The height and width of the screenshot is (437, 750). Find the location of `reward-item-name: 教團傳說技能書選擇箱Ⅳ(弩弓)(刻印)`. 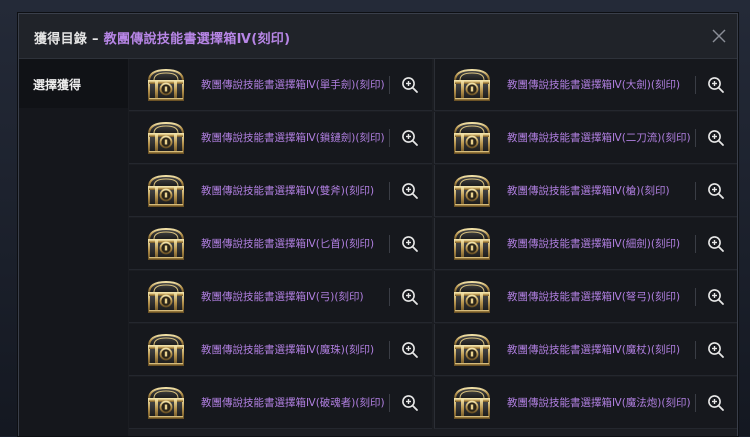

reward-item-name: 教團傳說技能書選擇箱Ⅳ(弩弓)(刻印) is located at coordinates (594, 296).